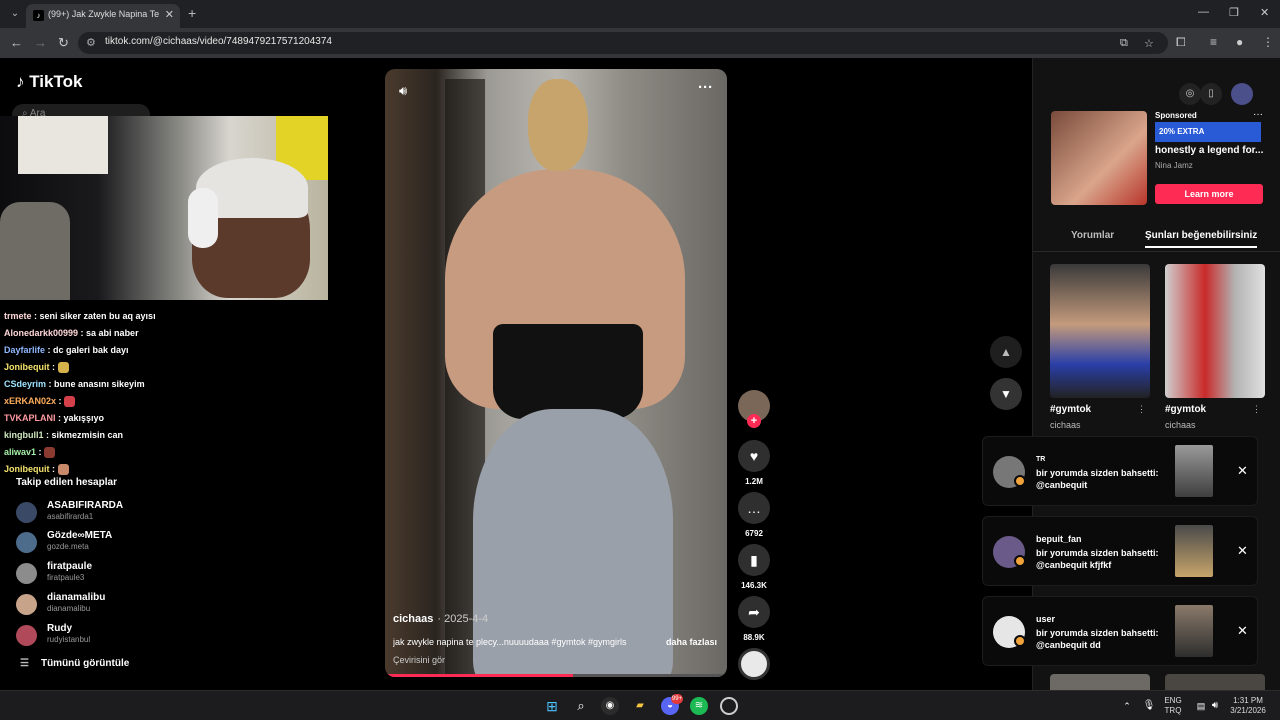 Image resolution: width=1280 pixels, height=720 pixels. Describe the element at coordinates (558, 125) in the screenshot. I see `video-scene-hair` at that location.